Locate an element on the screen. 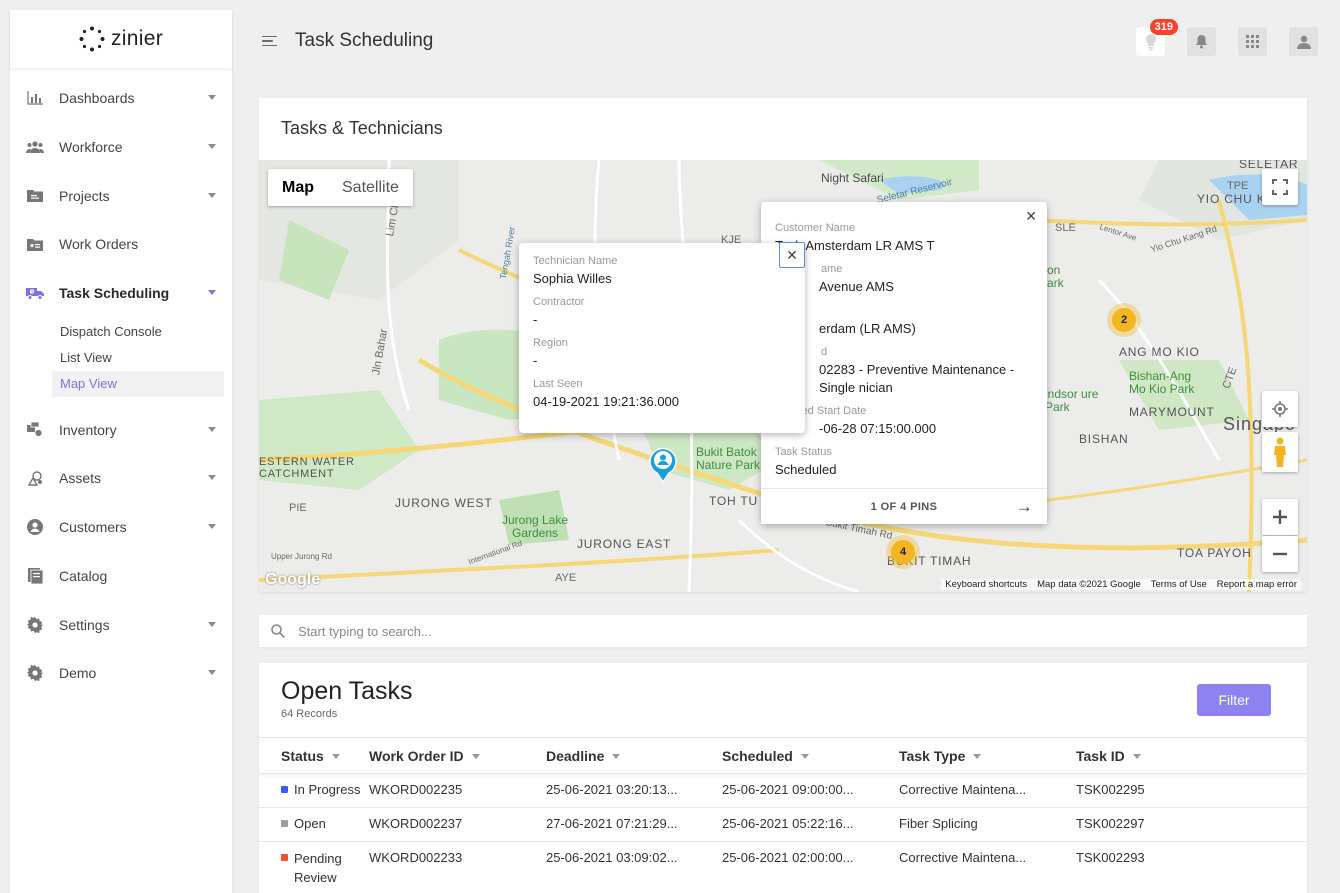 The width and height of the screenshot is (1340, 893). column-header-task-type: Task Type is located at coordinates (940, 756).